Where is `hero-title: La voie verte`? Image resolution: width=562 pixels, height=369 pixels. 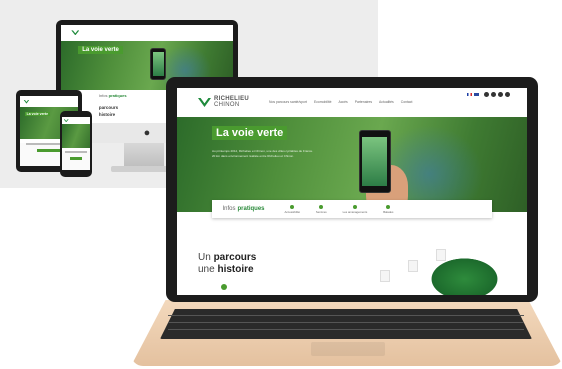
hero-title: La voie verte is located at coordinates (250, 133).